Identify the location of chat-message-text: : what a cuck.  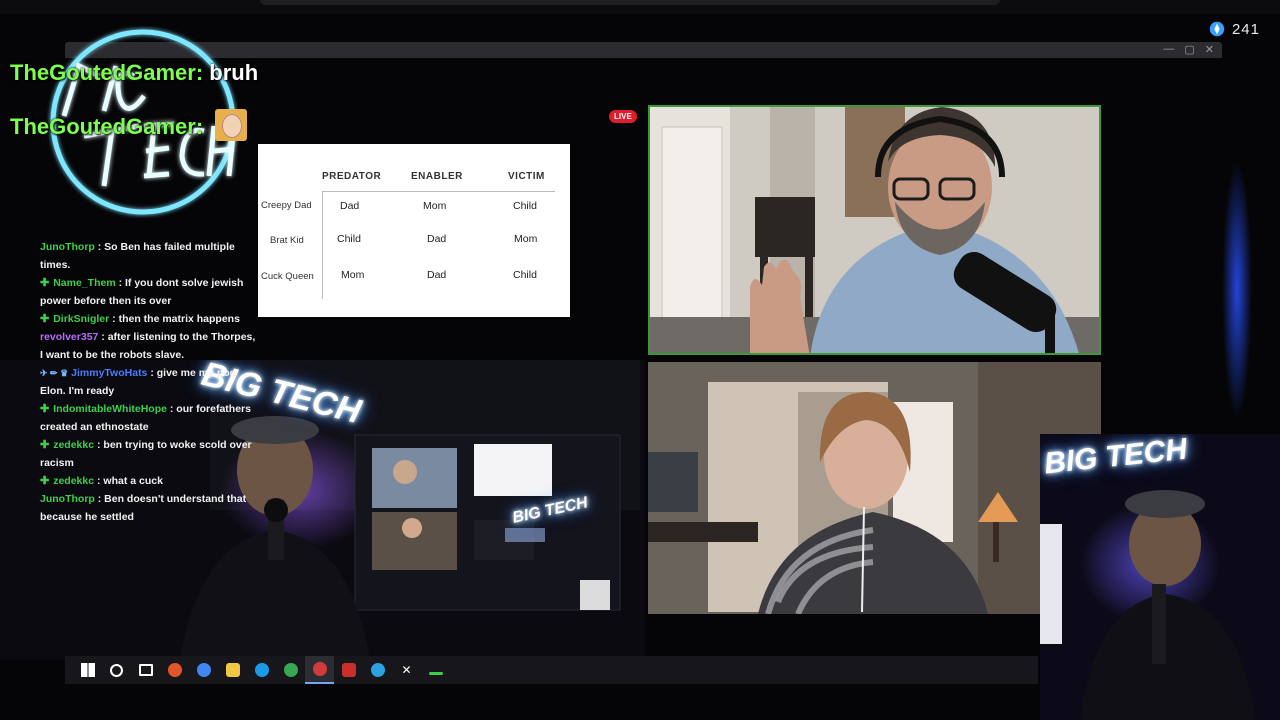
(128, 481).